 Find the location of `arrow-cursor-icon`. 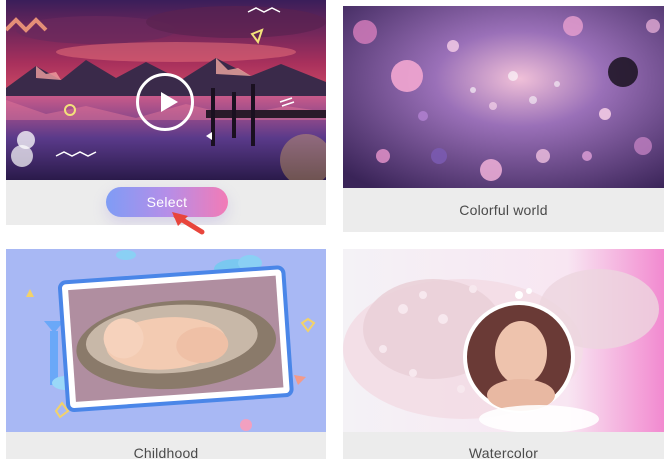

arrow-cursor-icon is located at coordinates (188, 223).